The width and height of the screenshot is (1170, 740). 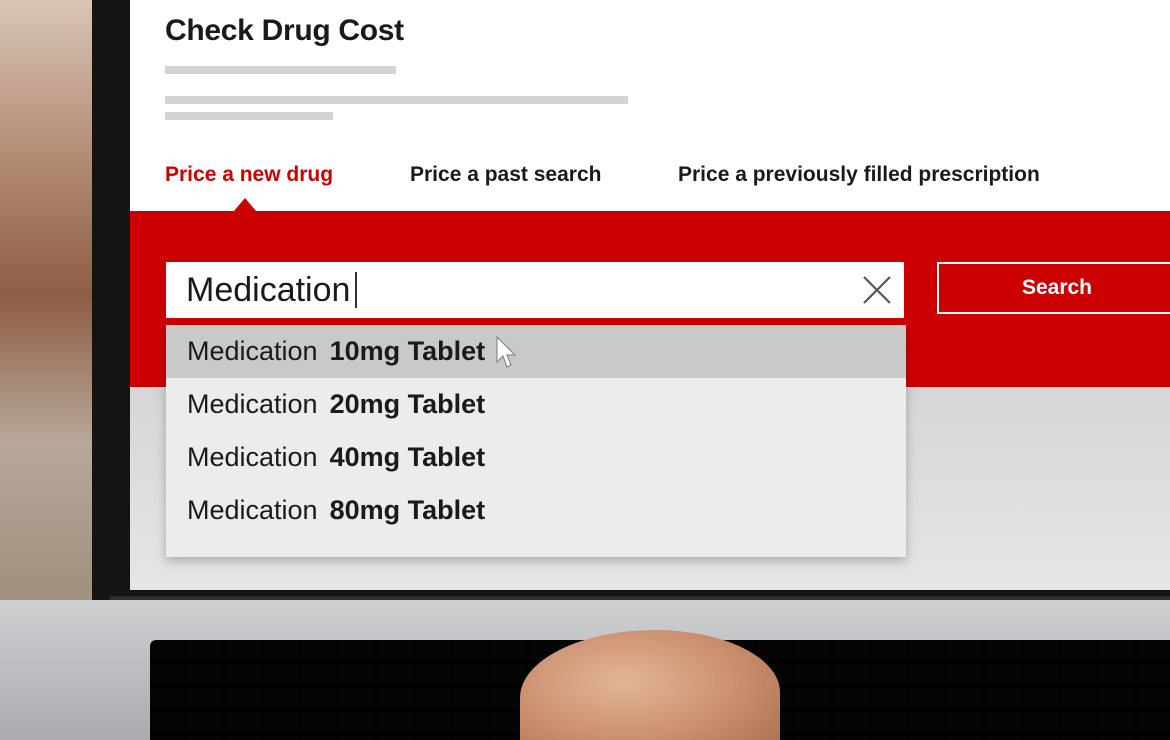 What do you see at coordinates (877, 290) in the screenshot?
I see `close-icon` at bounding box center [877, 290].